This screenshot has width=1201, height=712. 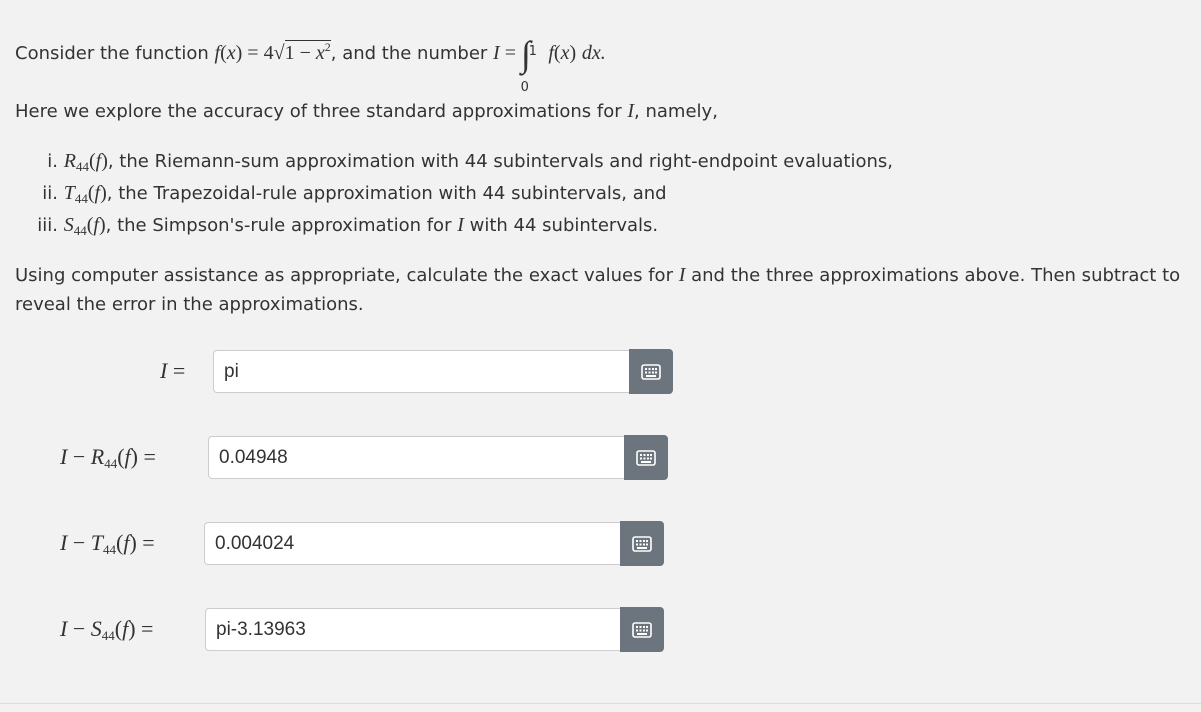 I want to click on instructions-line-2: reveal the error in the approximations., so click(x=189, y=304).